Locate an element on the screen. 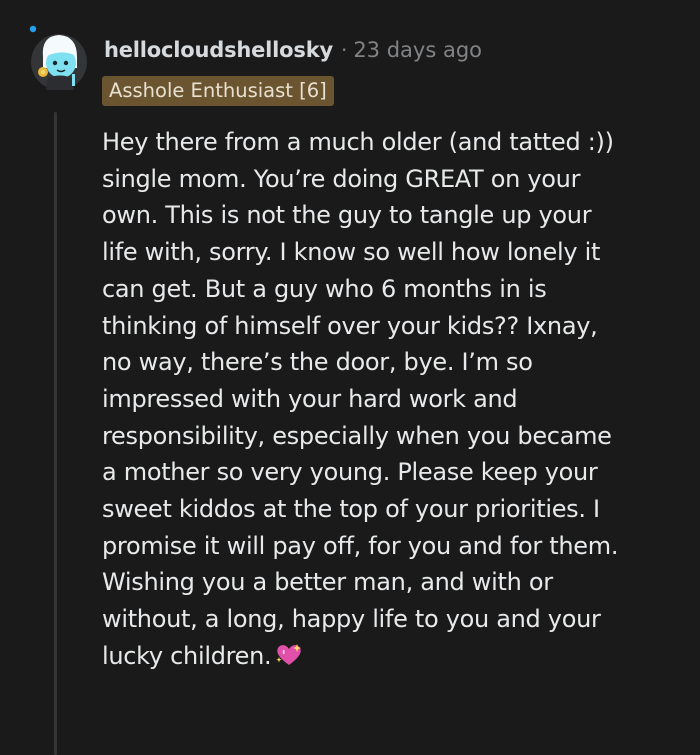 This screenshot has width=700, height=755. avatar is located at coordinates (57, 58).